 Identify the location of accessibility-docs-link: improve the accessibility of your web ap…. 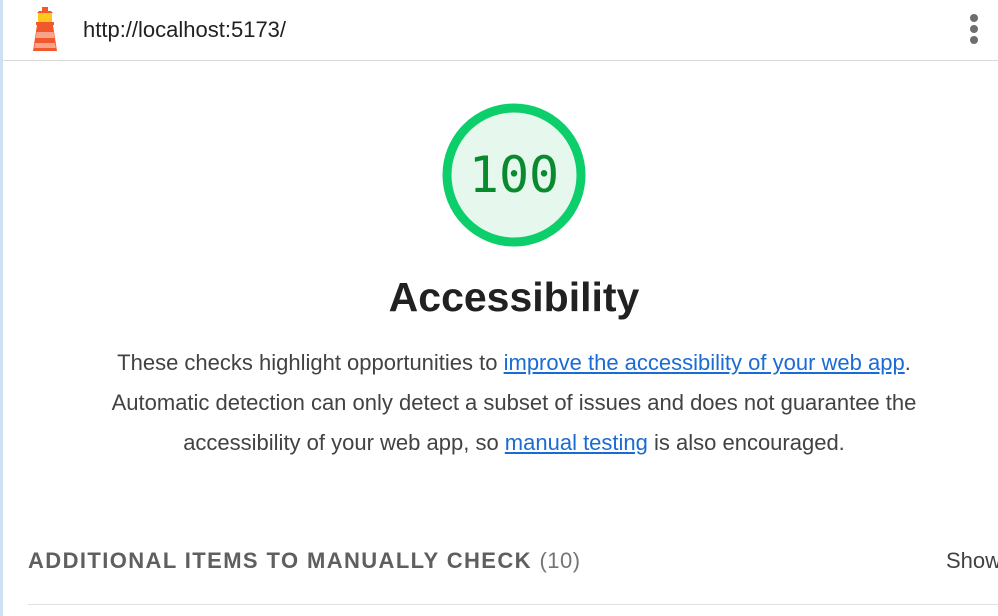
(704, 362).